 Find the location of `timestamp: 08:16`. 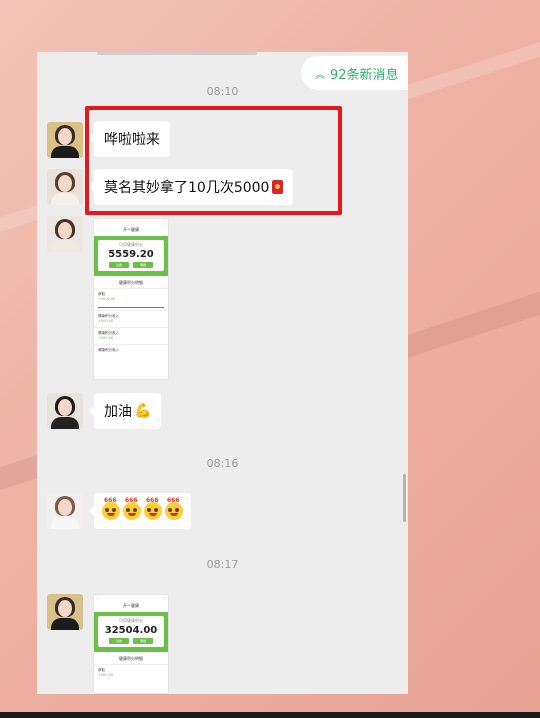

timestamp: 08:16 is located at coordinates (222, 463).